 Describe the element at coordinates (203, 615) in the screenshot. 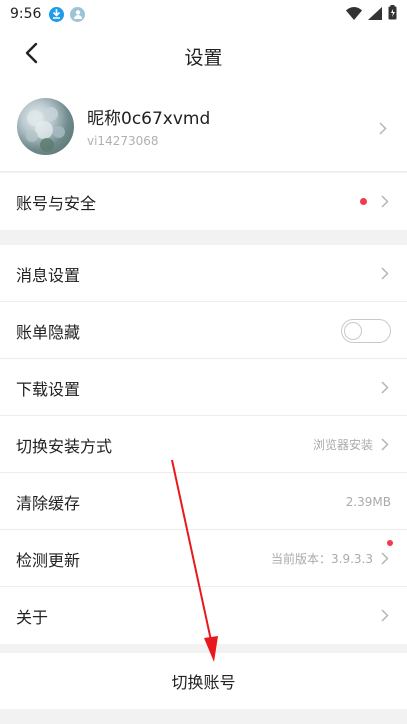

I see `about-row: 关于` at that location.